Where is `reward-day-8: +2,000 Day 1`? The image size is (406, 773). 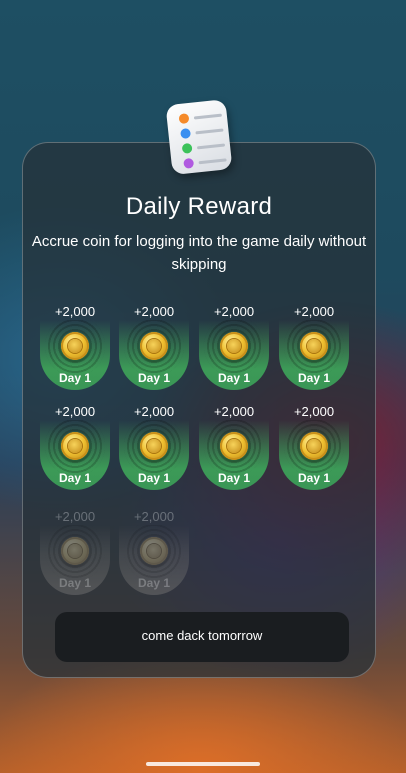
reward-day-8: +2,000 Day 1 is located at coordinates (314, 447).